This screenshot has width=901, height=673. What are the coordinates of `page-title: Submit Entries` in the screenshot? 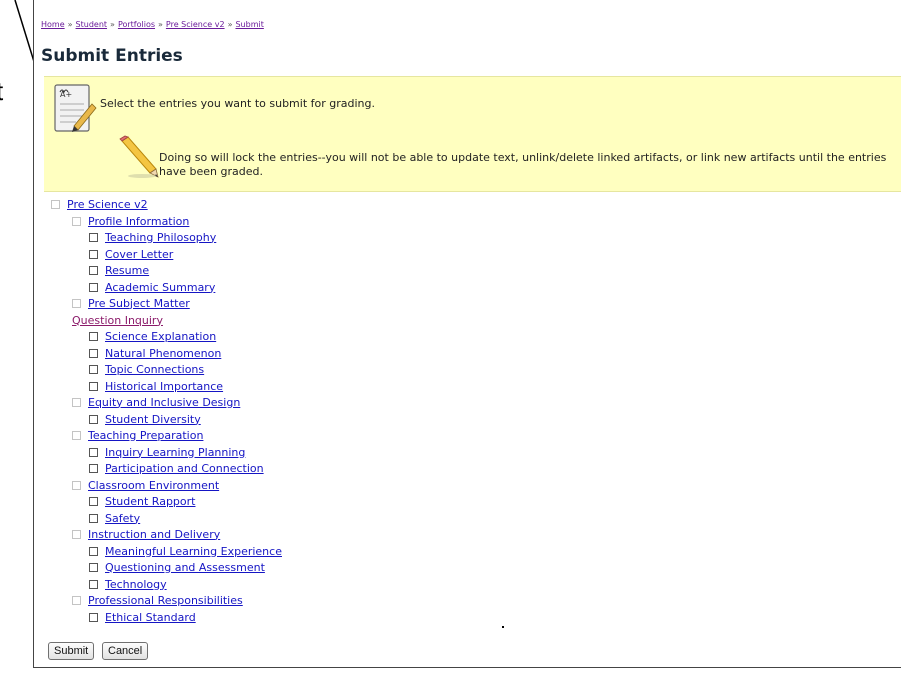 It's located at (112, 56).